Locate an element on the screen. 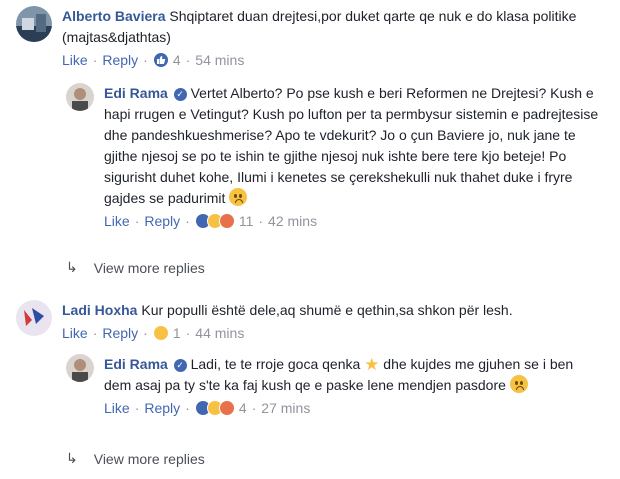 The width and height of the screenshot is (620, 479). haha-reaction-icon is located at coordinates (160, 333).